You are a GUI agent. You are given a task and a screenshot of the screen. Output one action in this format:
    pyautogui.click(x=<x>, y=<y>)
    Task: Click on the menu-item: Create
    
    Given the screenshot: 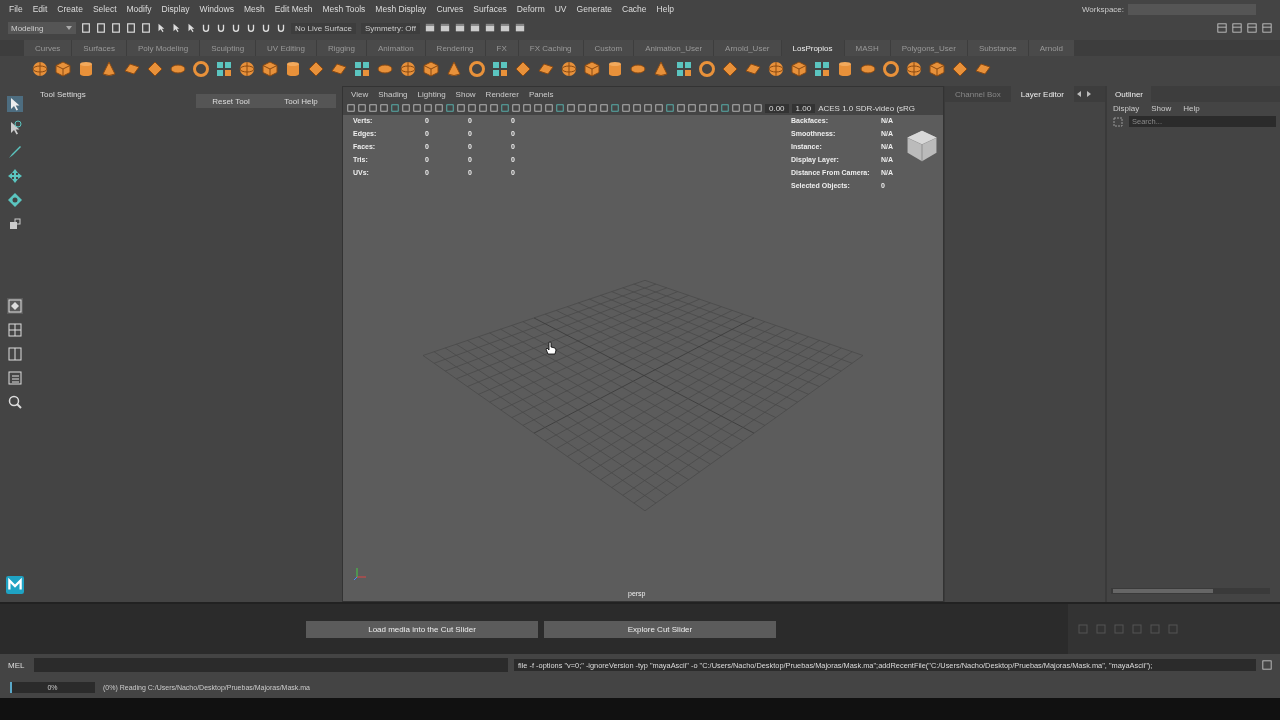 What is the action you would take?
    pyautogui.click(x=70, y=9)
    